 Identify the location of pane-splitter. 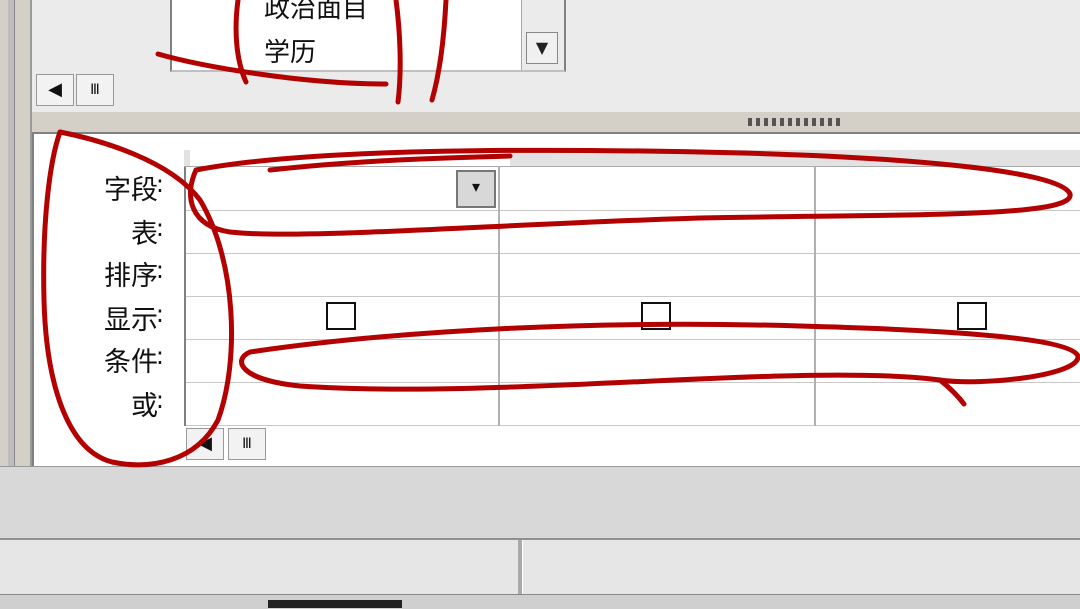
(555, 123).